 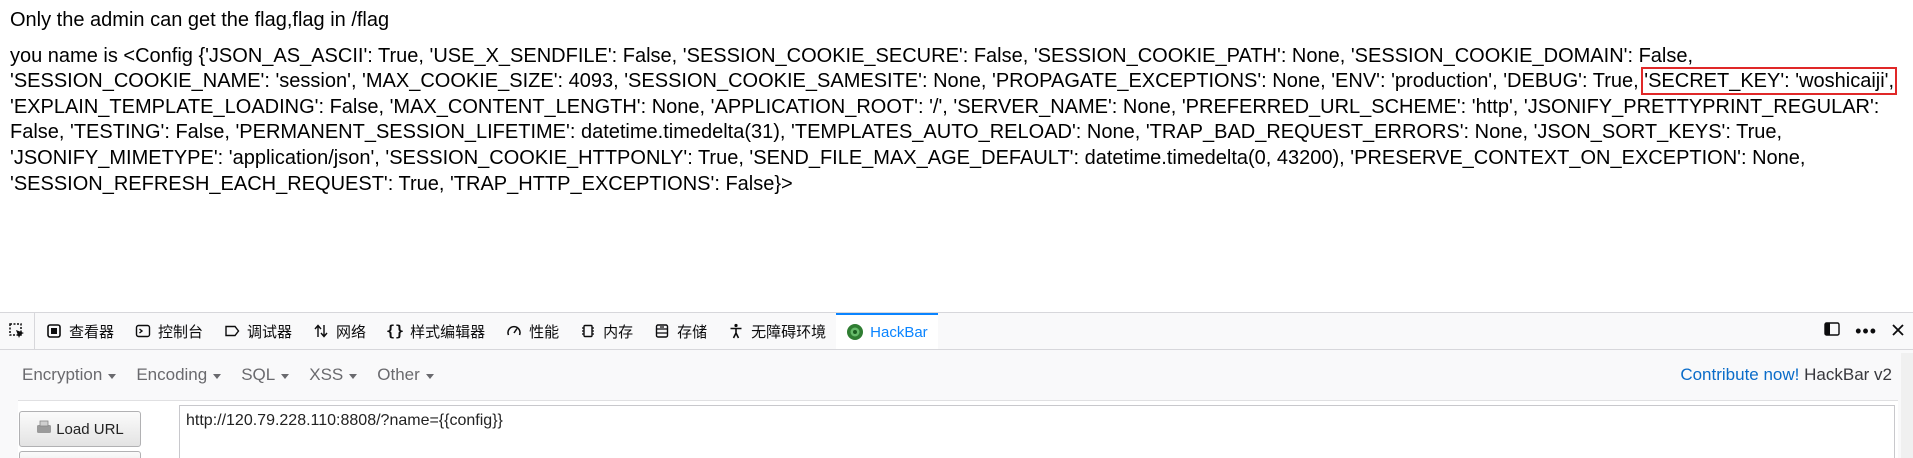 I want to click on scrollbar, so click(x=1907, y=405).